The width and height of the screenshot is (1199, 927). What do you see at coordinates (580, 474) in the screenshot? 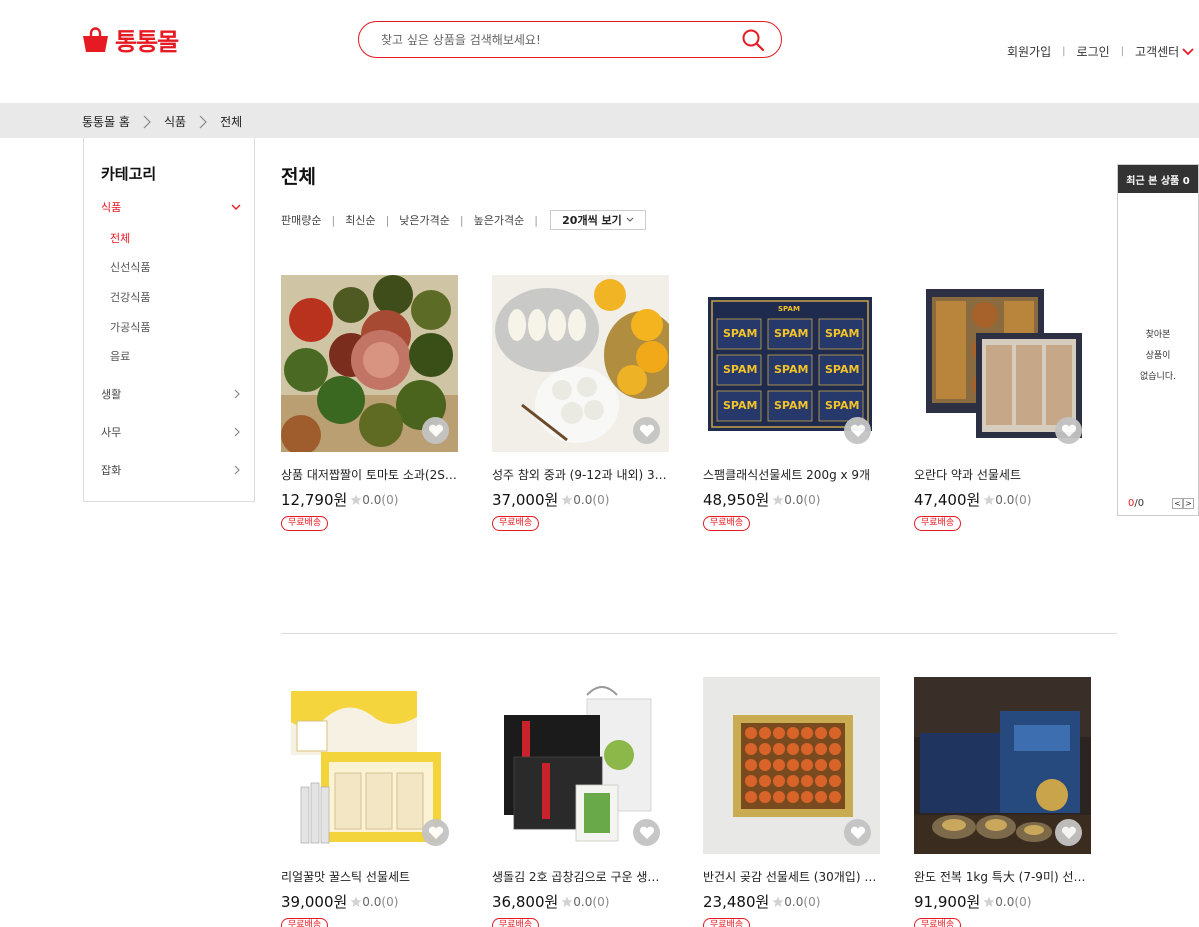
I see `product-name: 성주 참외 중과 (9-12과 내외) 3kg` at bounding box center [580, 474].